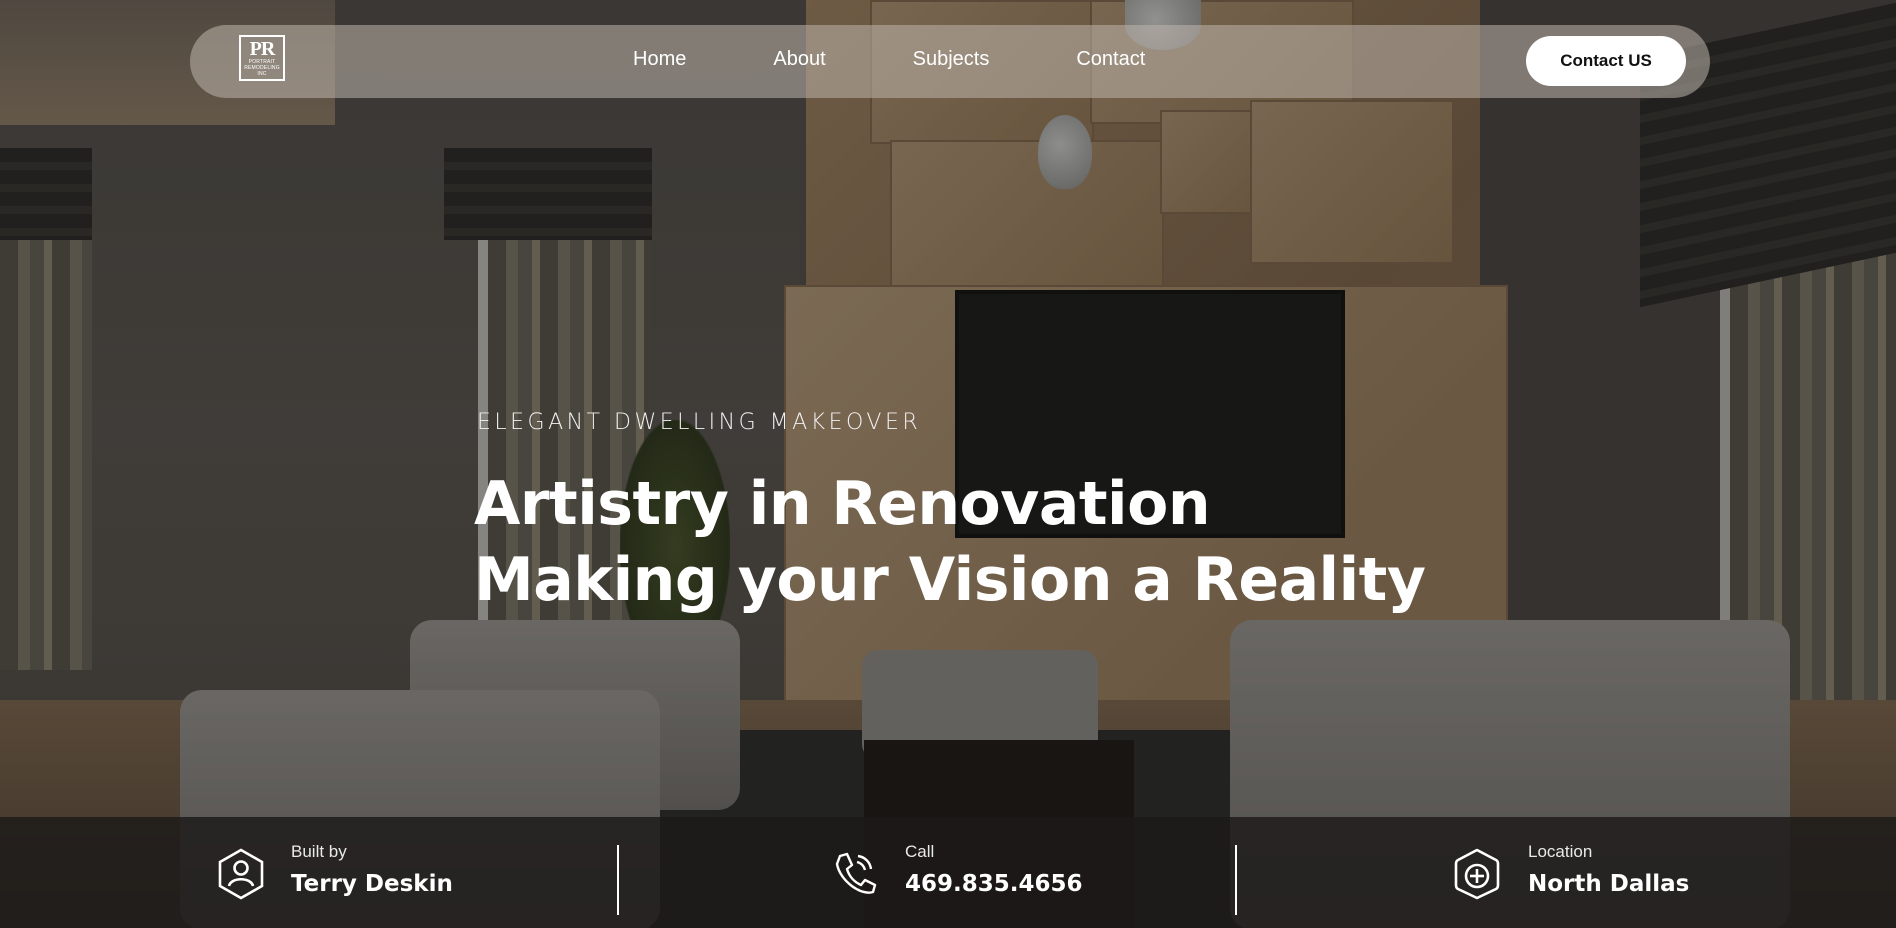 The image size is (1896, 928). What do you see at coordinates (856, 873) in the screenshot?
I see `phone-icon` at bounding box center [856, 873].